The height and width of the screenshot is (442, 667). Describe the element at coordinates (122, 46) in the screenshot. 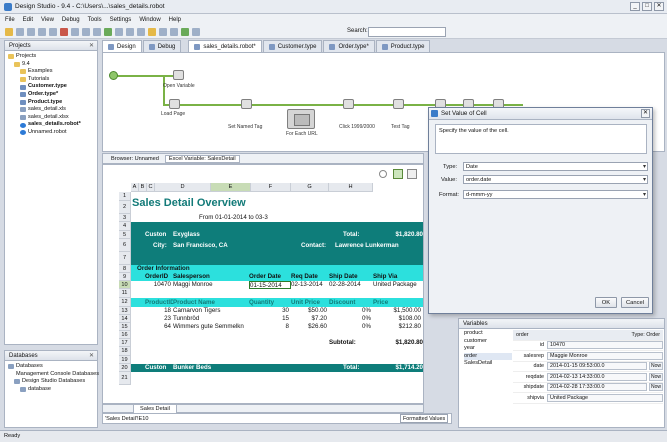

I see `tab-design: Design` at that location.